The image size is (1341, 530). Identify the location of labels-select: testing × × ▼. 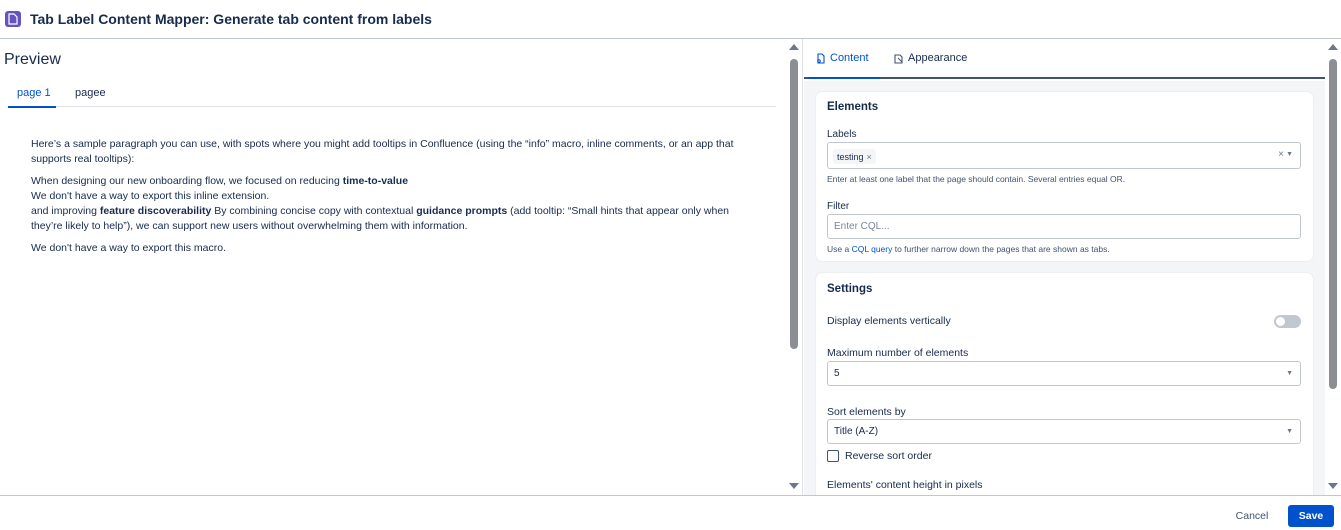
(1064, 155).